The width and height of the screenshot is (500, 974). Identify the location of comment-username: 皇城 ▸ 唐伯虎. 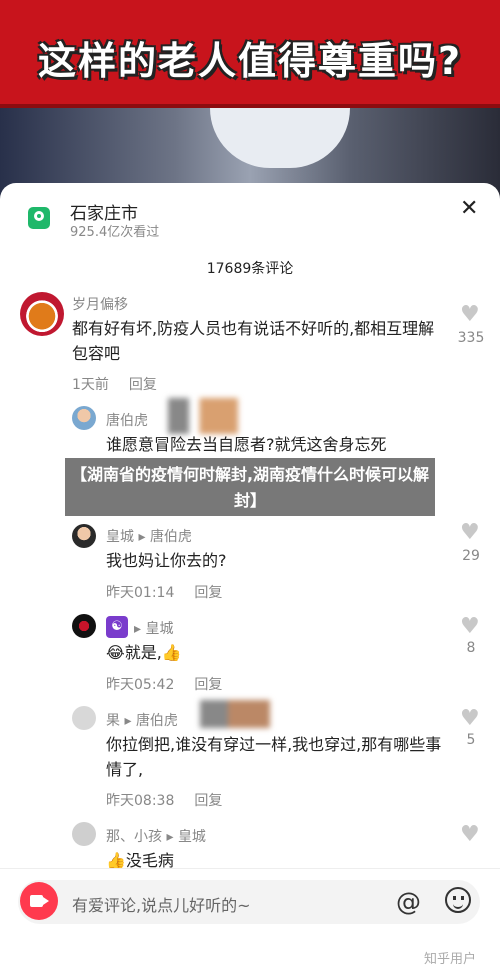
(149, 536).